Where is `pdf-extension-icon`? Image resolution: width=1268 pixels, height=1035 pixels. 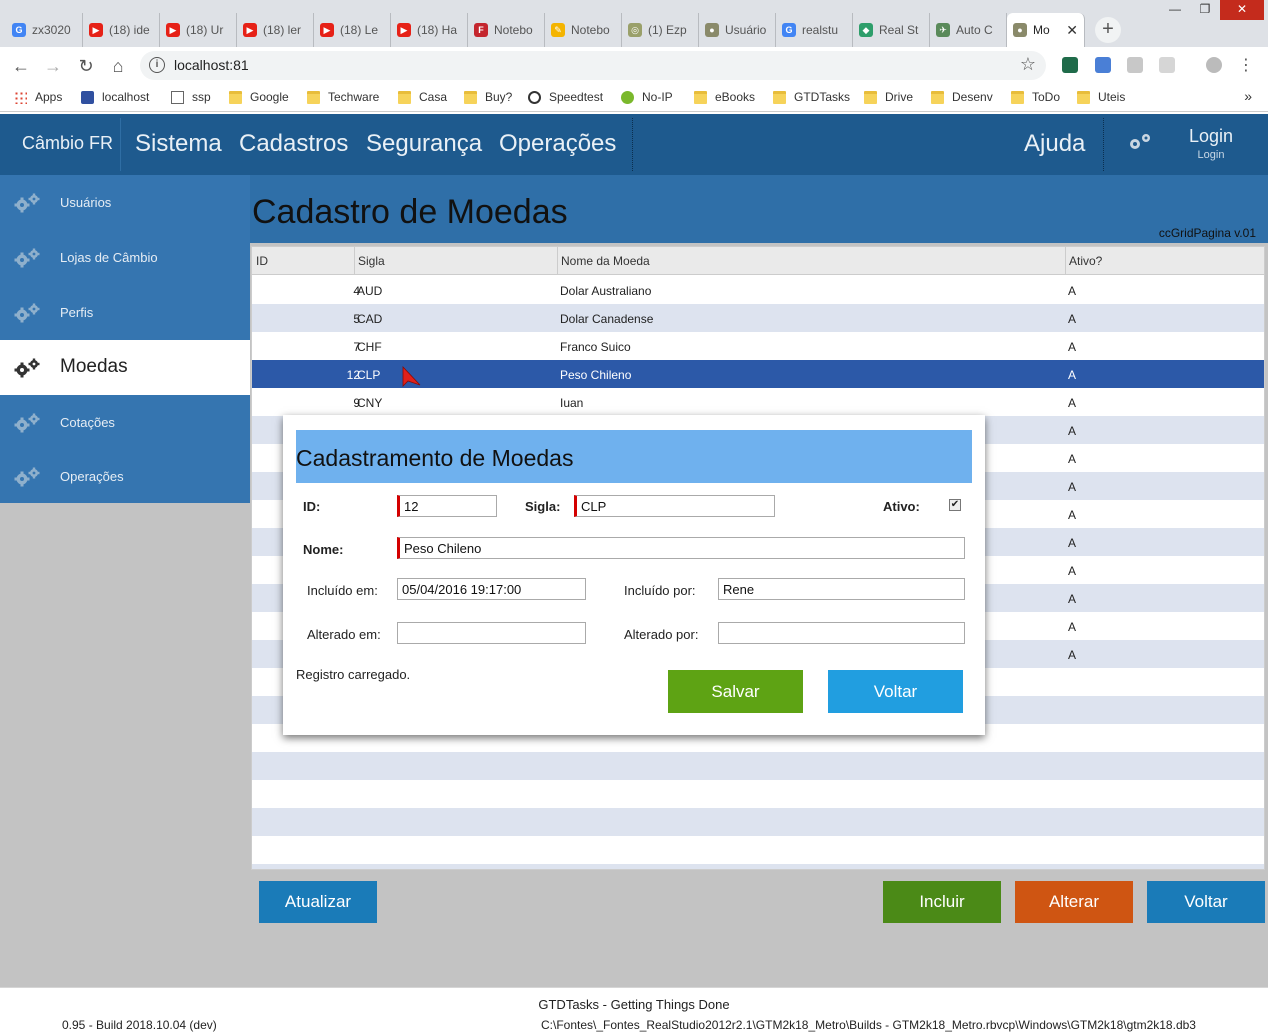 pdf-extension-icon is located at coordinates (1135, 65).